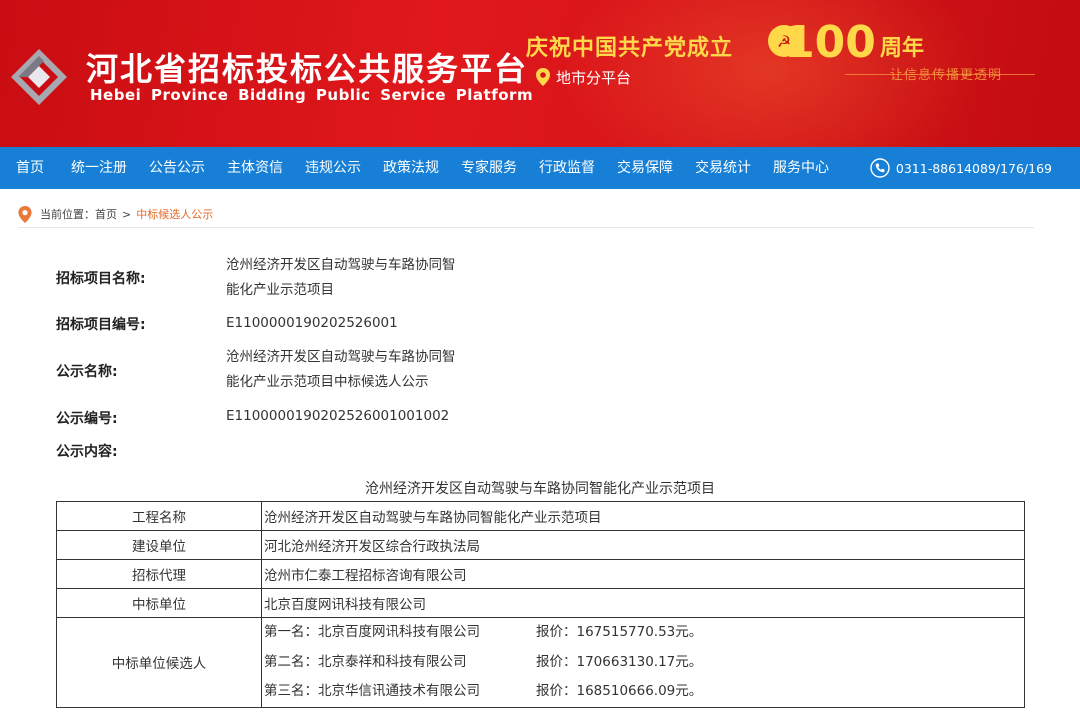 This screenshot has width=1080, height=713. Describe the element at coordinates (341, 265) in the screenshot. I see `project-name-line1: 沧州经济开发区自动驾驶与车路协同智` at that location.